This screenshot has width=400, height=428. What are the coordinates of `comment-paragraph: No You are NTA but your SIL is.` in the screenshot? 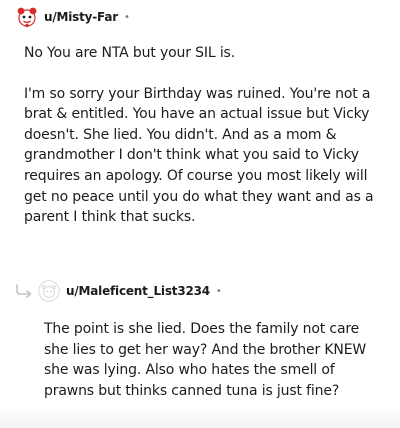 It's located at (130, 53).